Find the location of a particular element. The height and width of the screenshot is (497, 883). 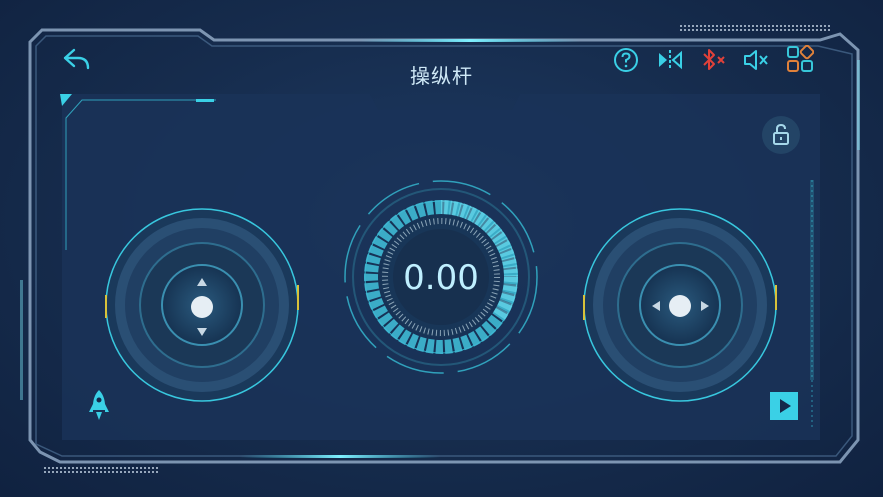

play-icon is located at coordinates (785, 406).